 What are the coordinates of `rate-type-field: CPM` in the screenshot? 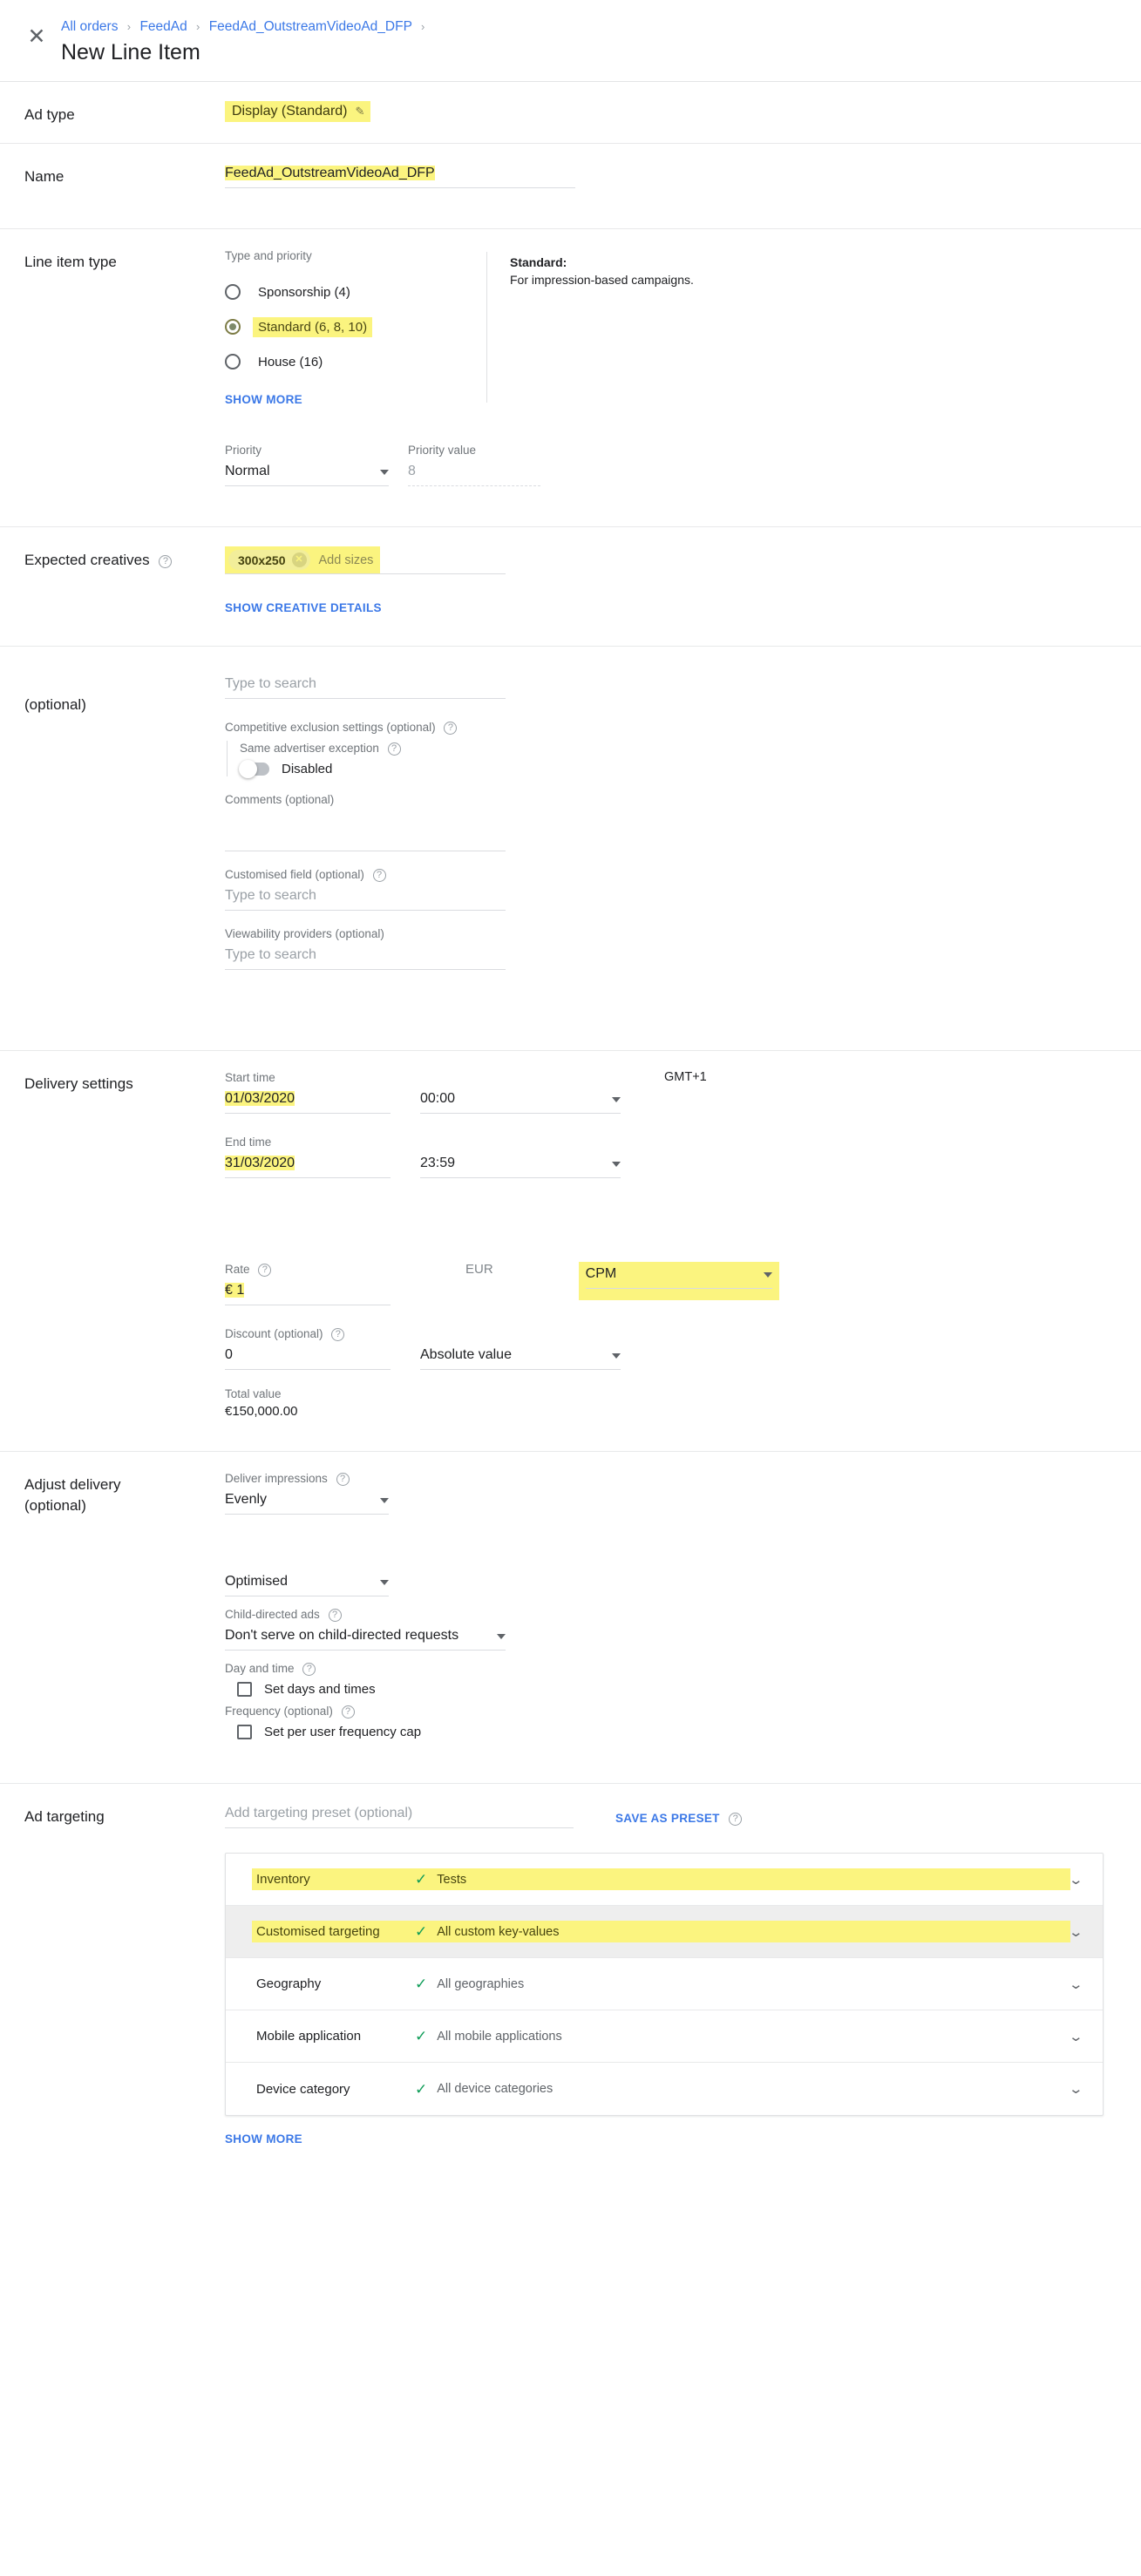 It's located at (678, 1281).